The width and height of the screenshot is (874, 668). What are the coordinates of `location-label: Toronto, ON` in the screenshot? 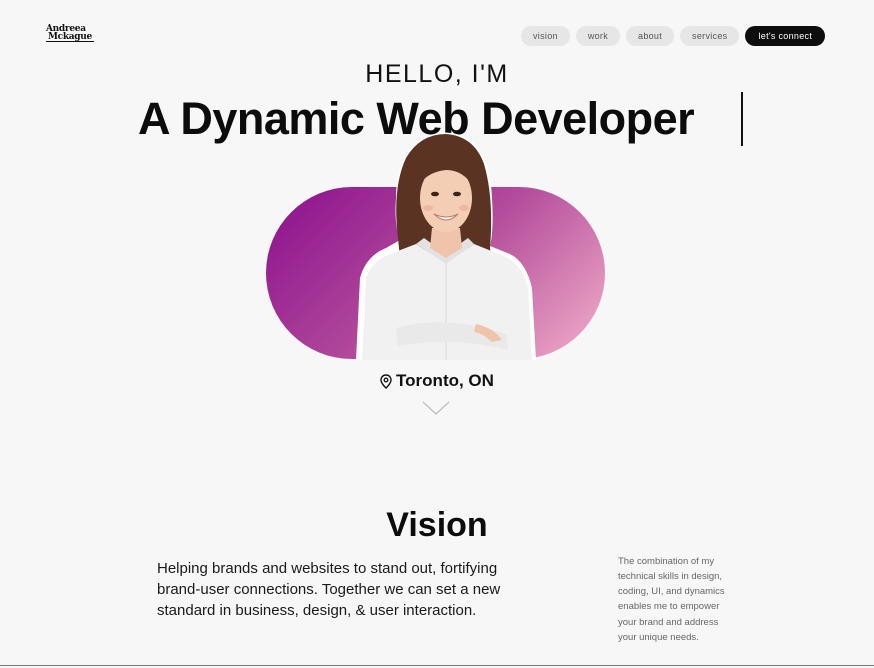 It's located at (445, 380).